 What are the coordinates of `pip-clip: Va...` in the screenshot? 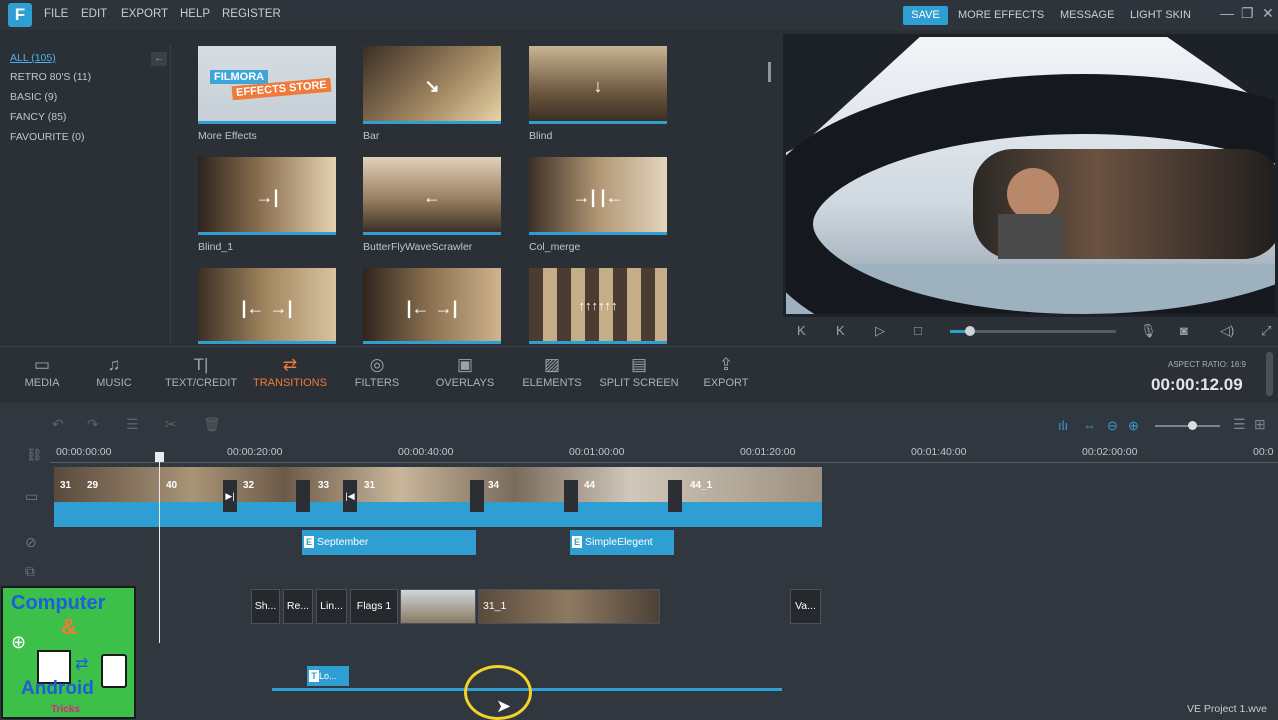 It's located at (805, 606).